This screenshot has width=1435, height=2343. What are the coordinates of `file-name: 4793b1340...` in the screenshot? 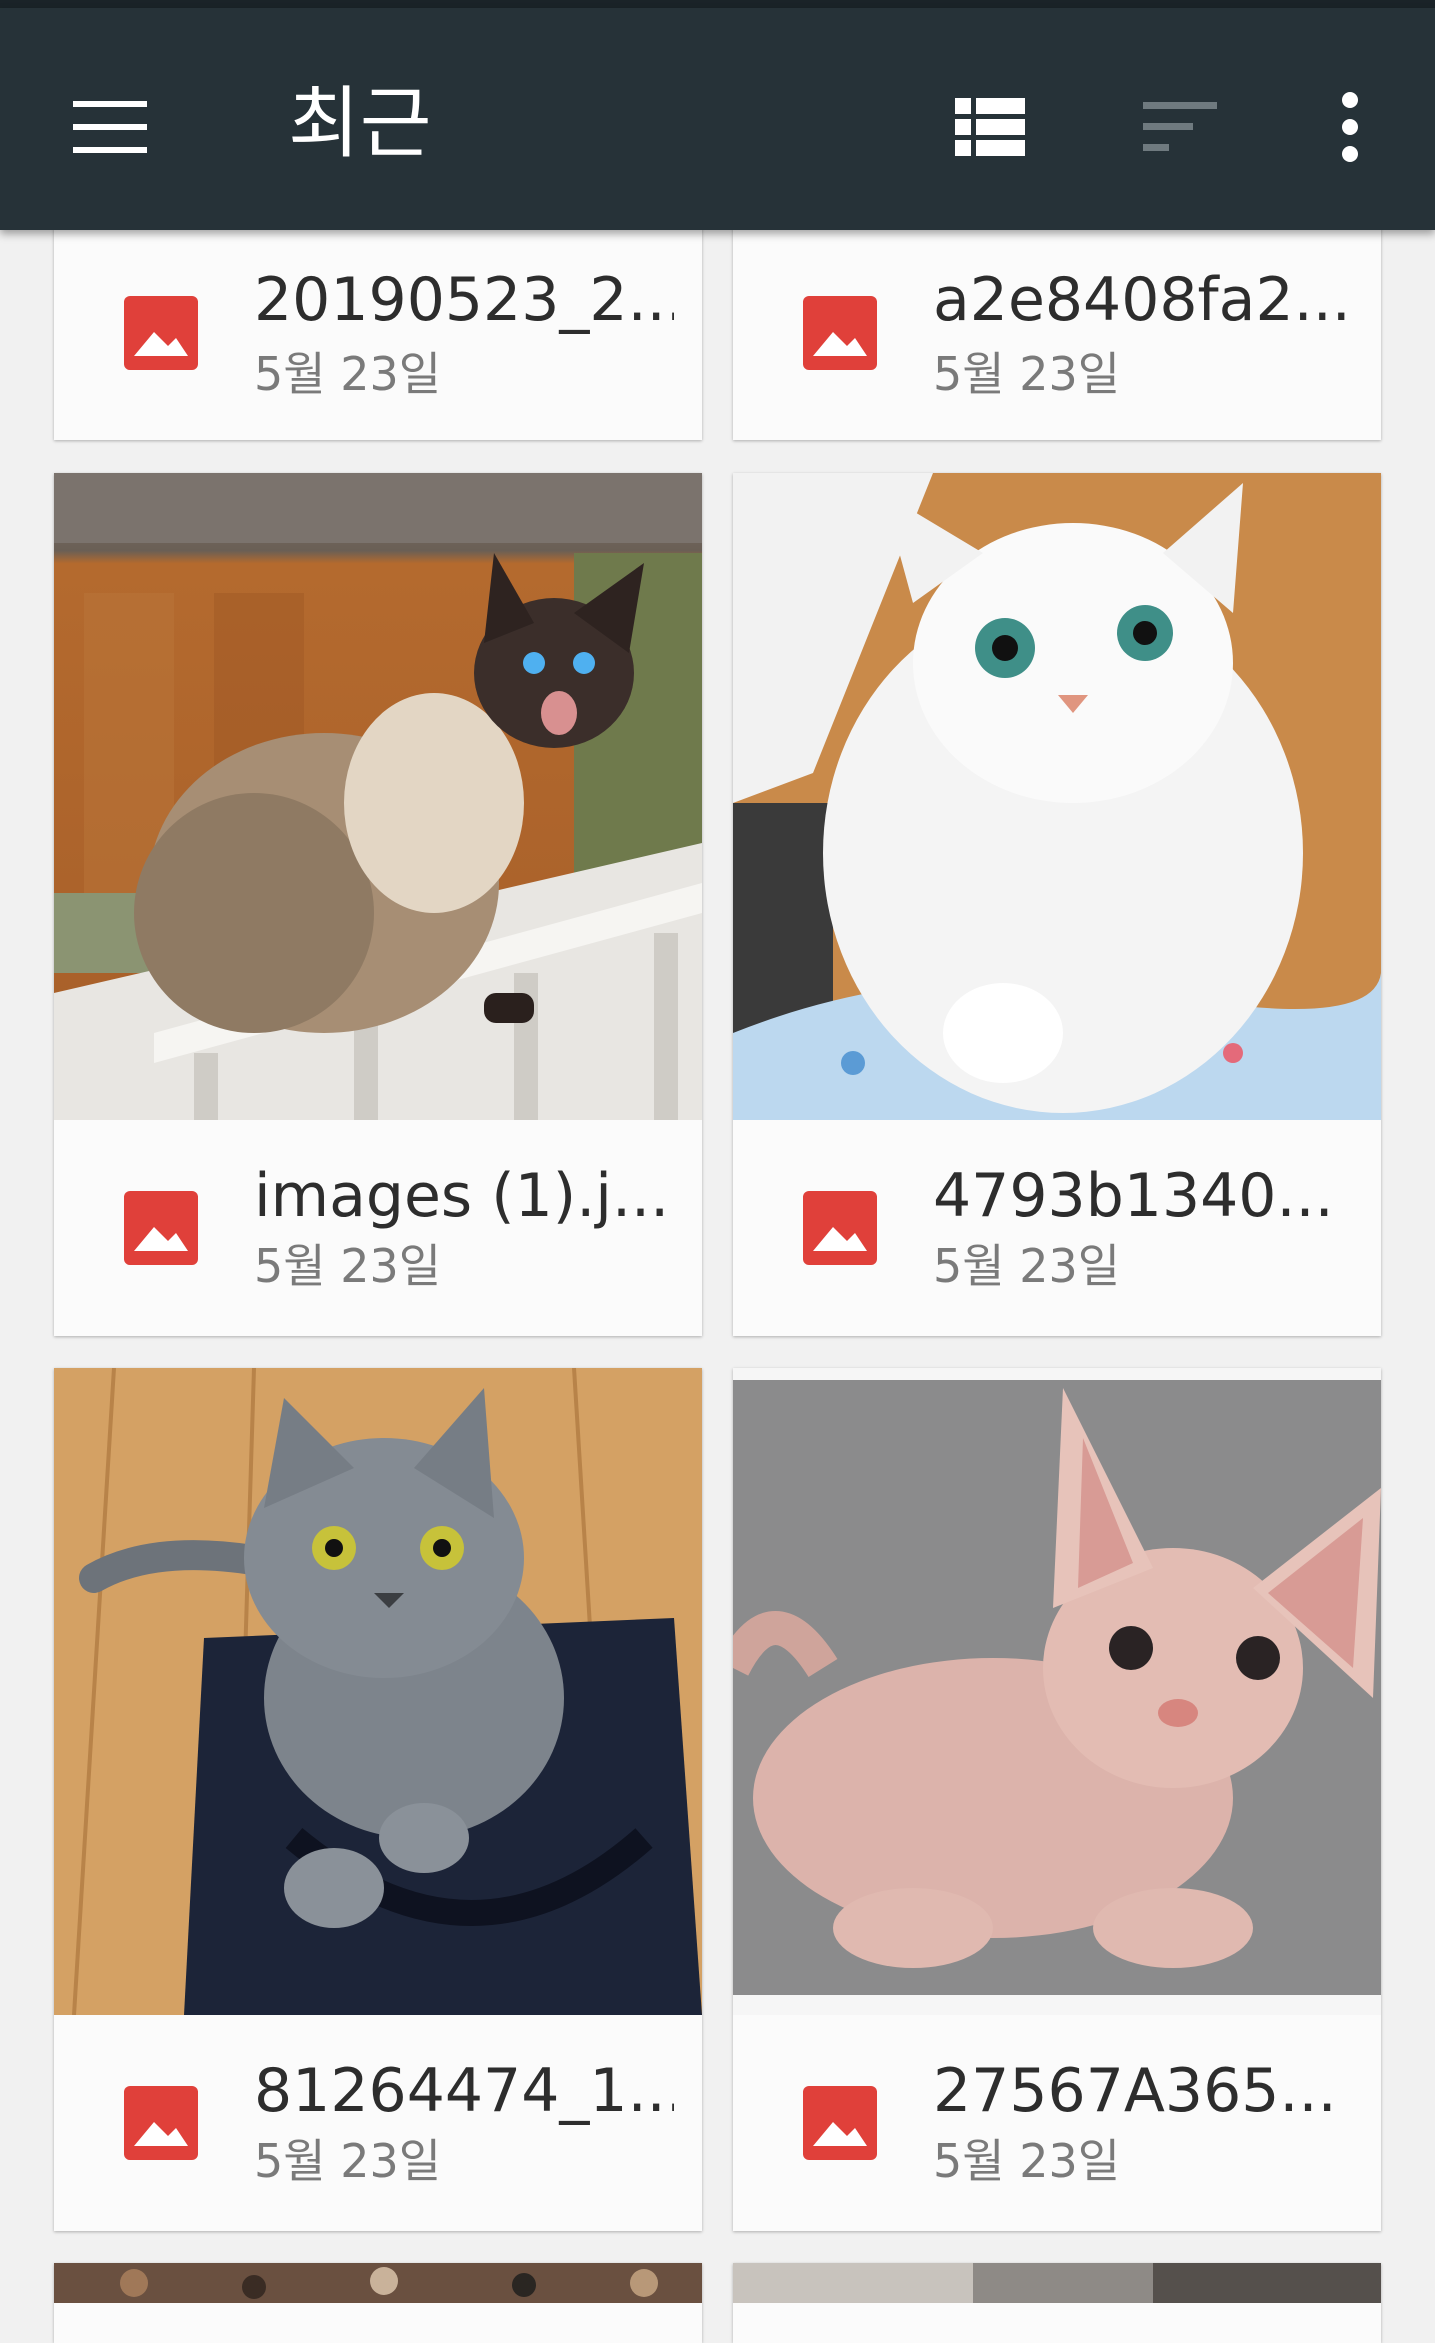 It's located at (1133, 1196).